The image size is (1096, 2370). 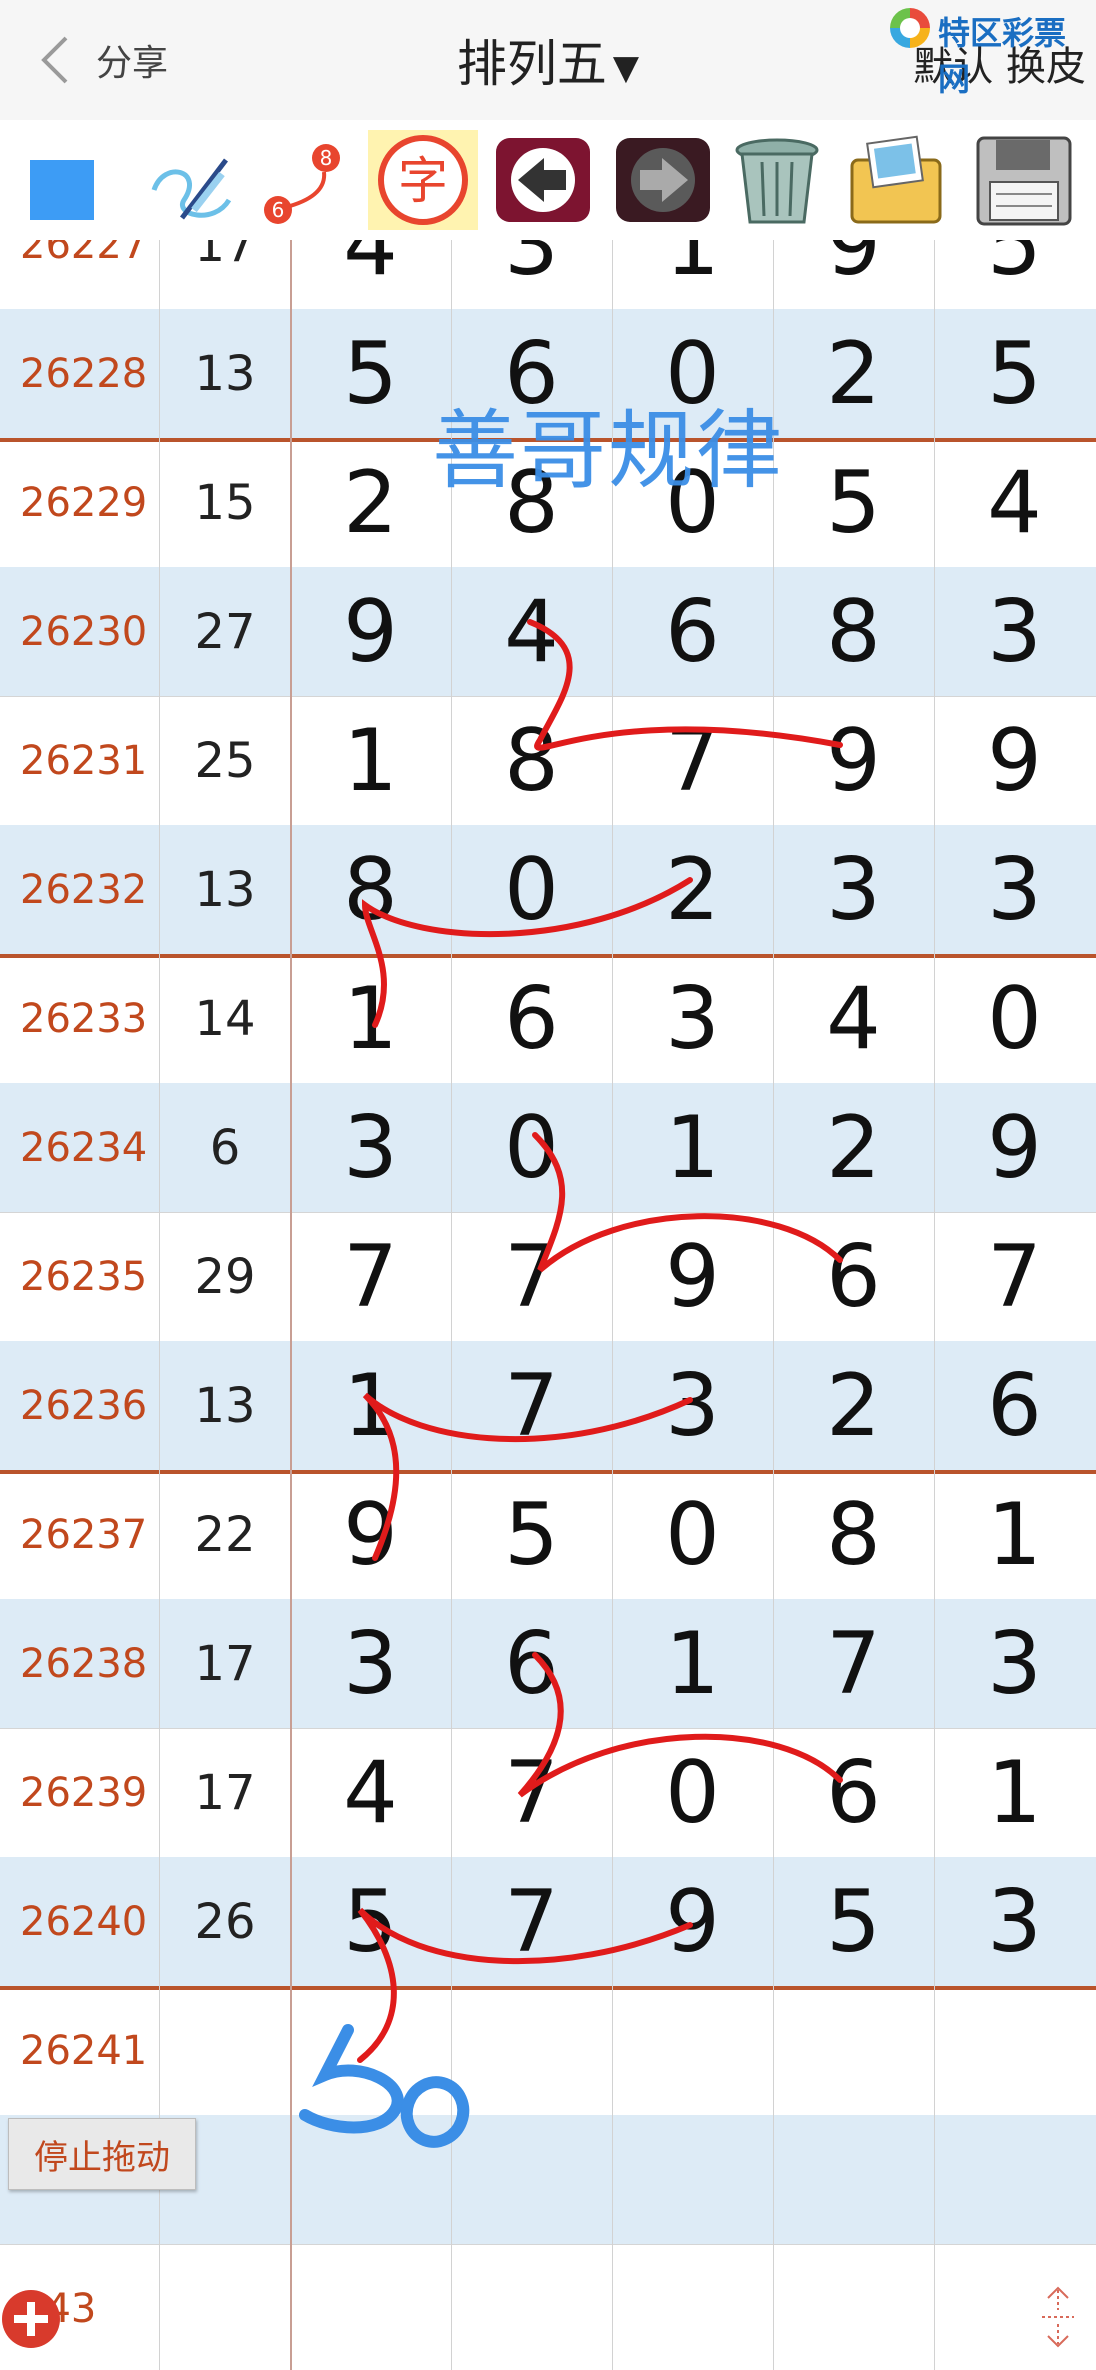 I want to click on drag-resize-icon, so click(x=1058, y=2317).